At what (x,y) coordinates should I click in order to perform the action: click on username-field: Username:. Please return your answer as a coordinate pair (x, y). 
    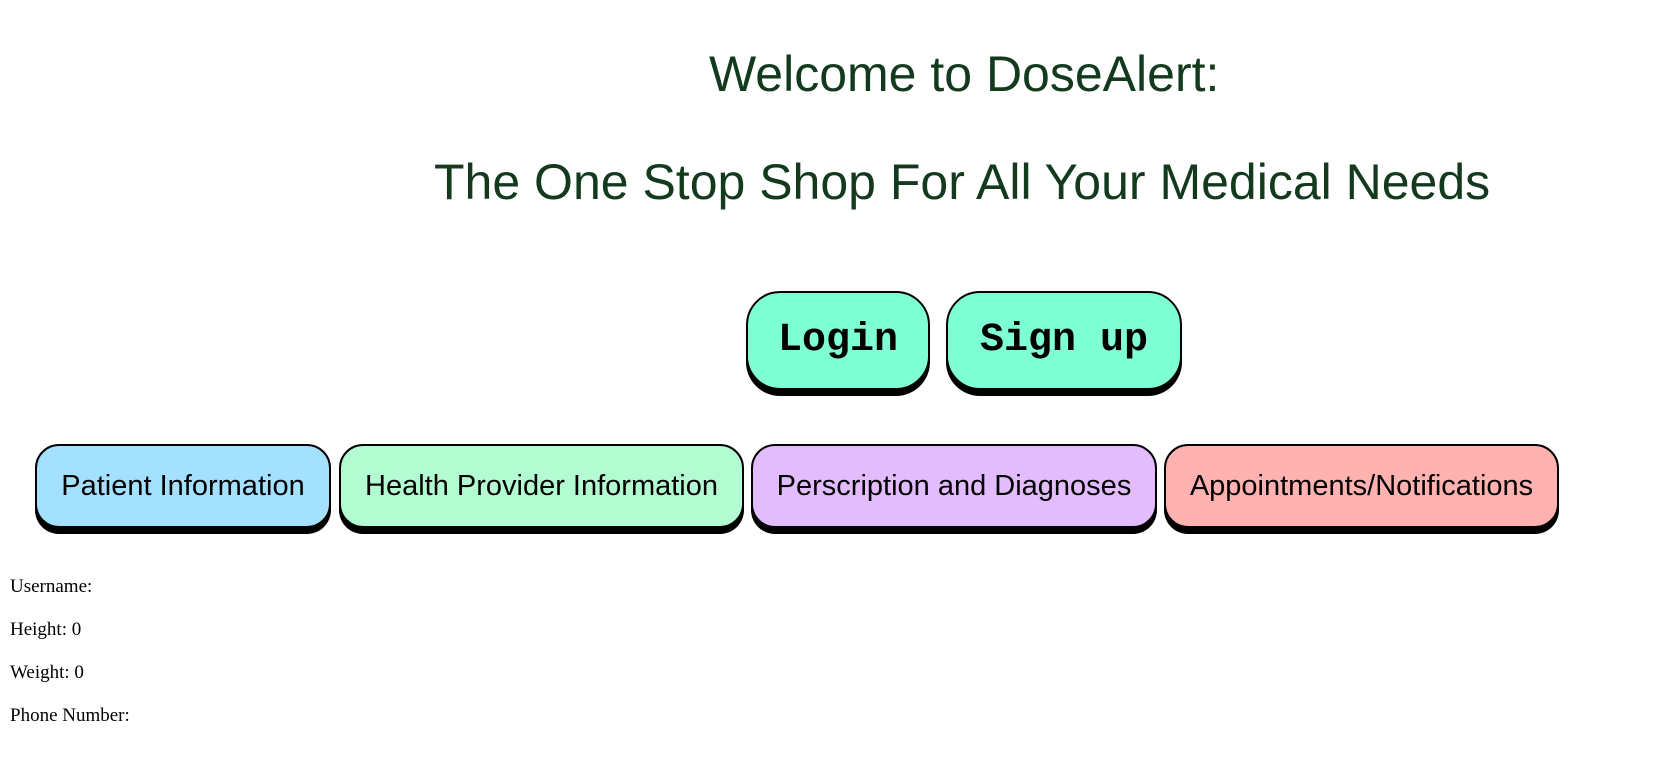
    Looking at the image, I should click on (51, 586).